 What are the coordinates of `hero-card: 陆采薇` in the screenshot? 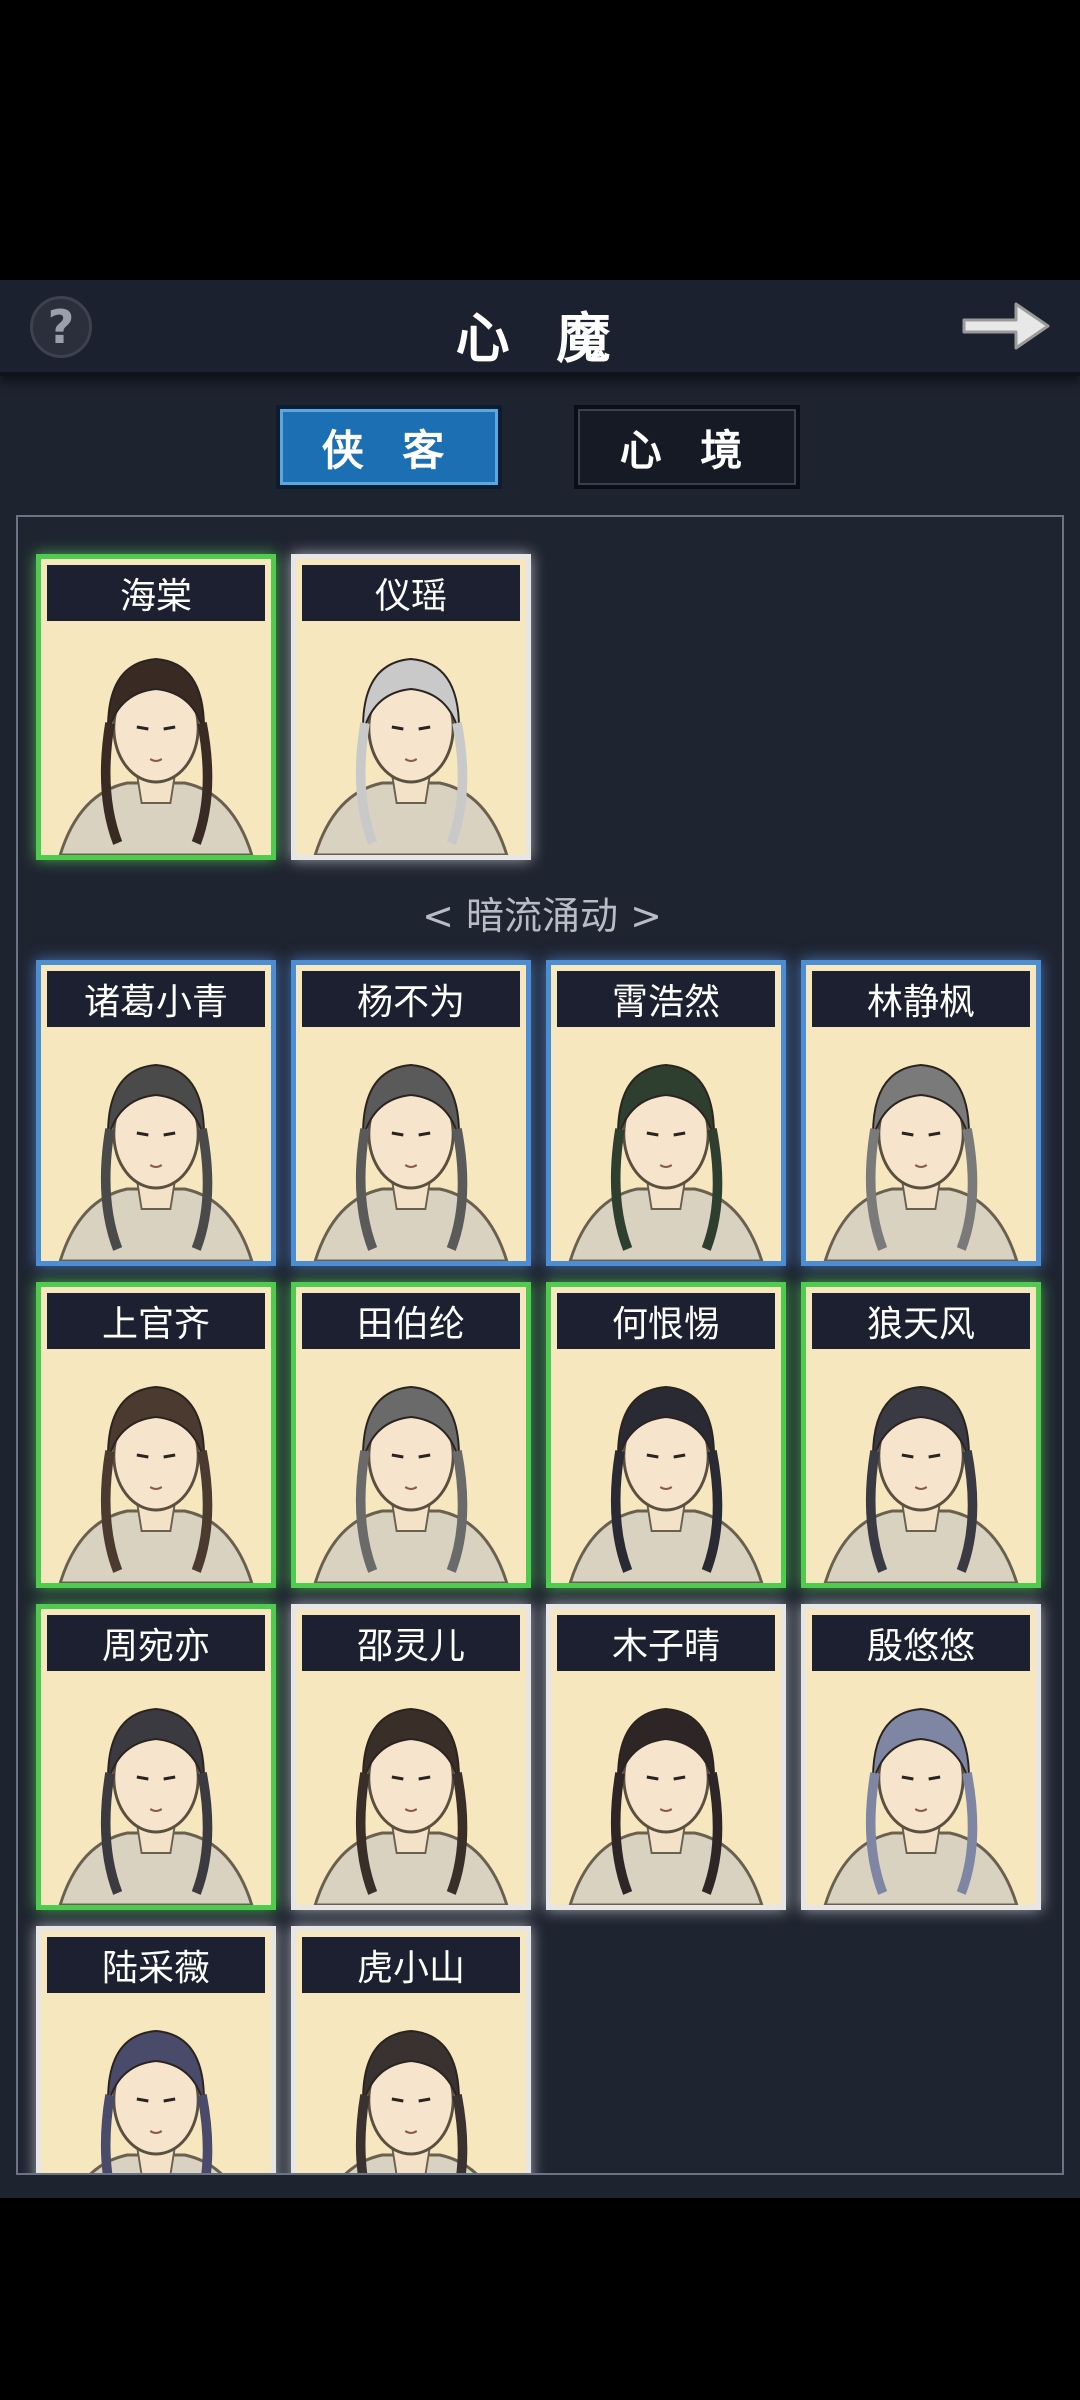 It's located at (156, 2049).